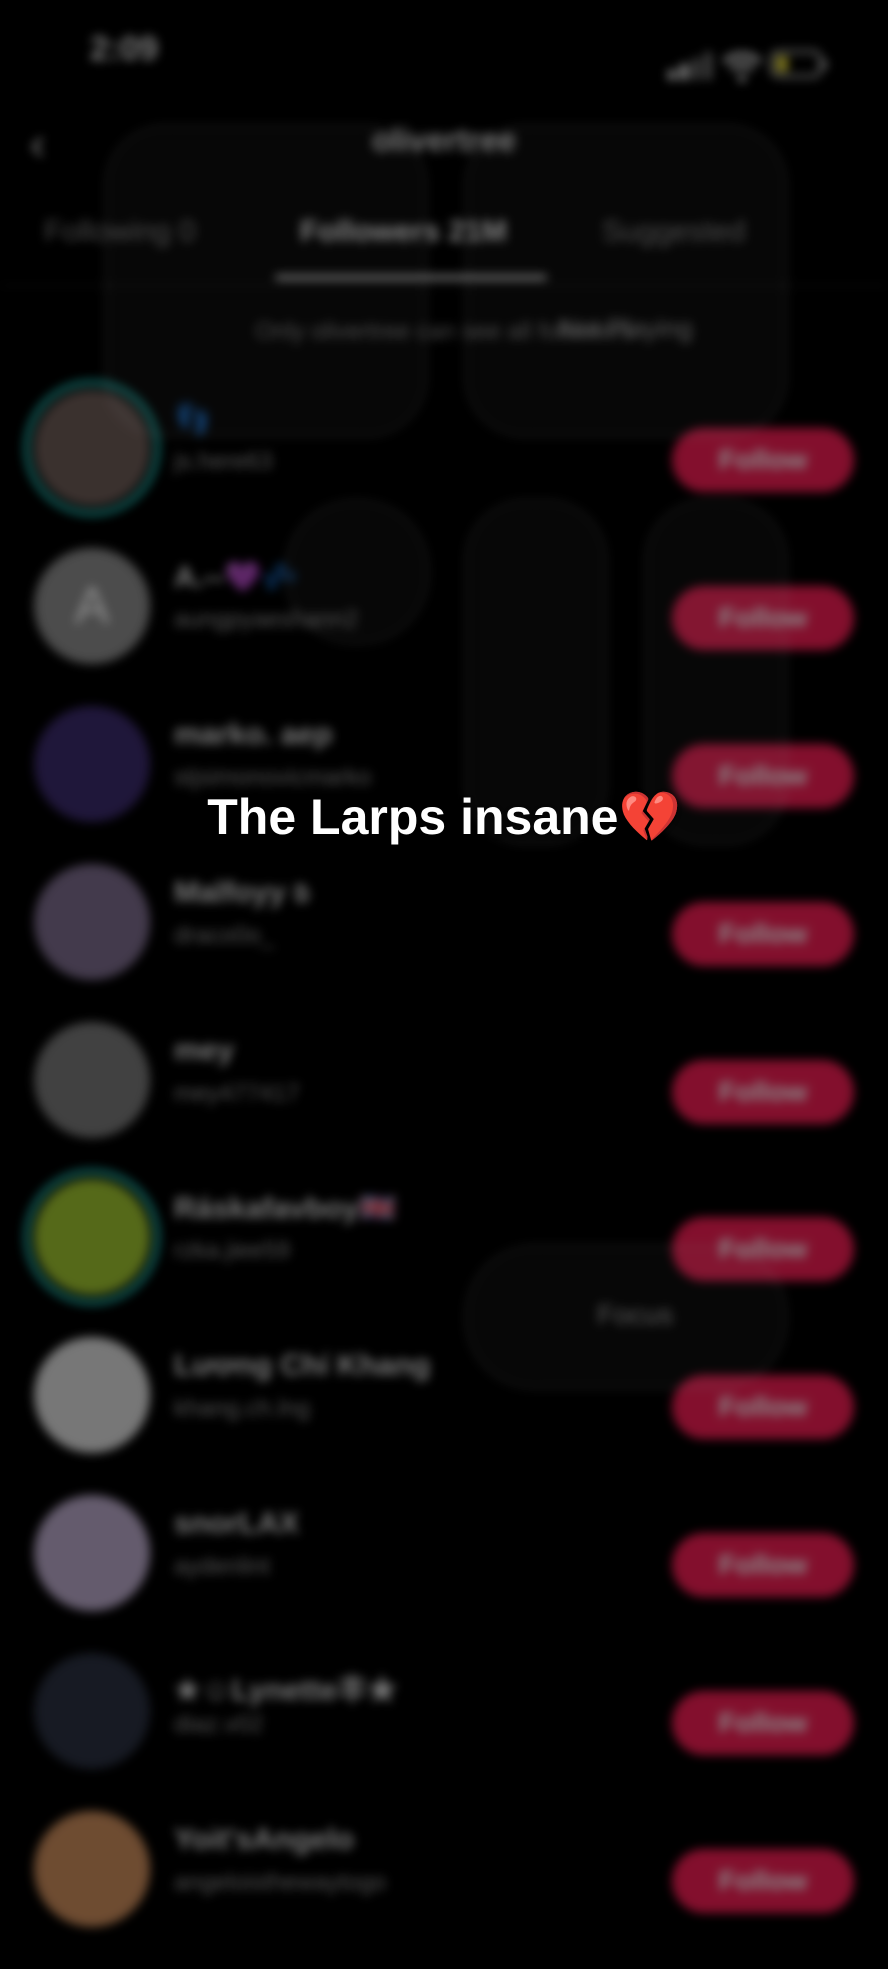 This screenshot has height=1969, width=888. What do you see at coordinates (302, 1366) in the screenshot?
I see `follower-name: Lương Chí Khang` at bounding box center [302, 1366].